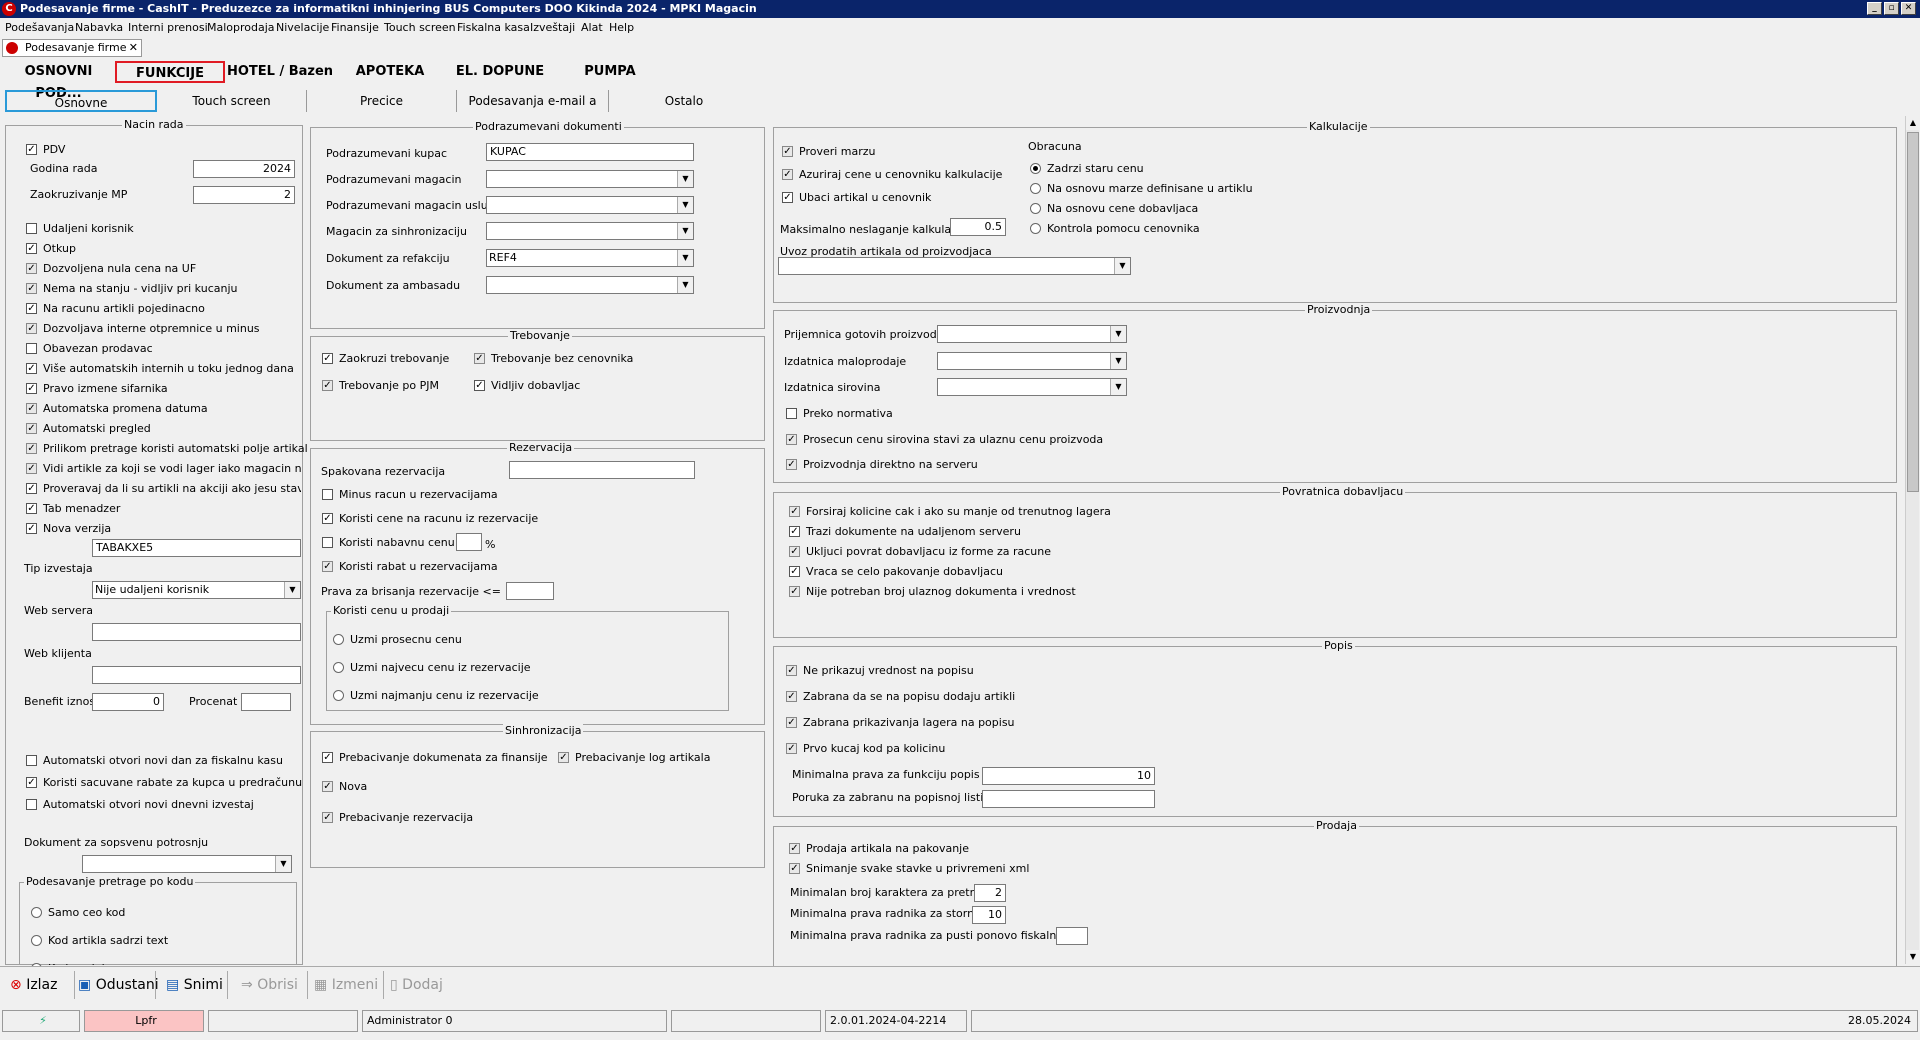 Image resolution: width=1920 pixels, height=1040 pixels. Describe the element at coordinates (327, 494) in the screenshot. I see `minus-racun-checkbox` at that location.